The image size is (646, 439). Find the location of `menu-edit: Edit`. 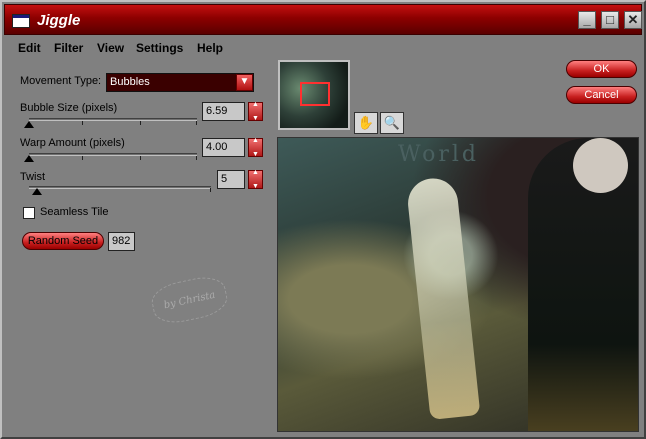

menu-edit: Edit is located at coordinates (29, 48).